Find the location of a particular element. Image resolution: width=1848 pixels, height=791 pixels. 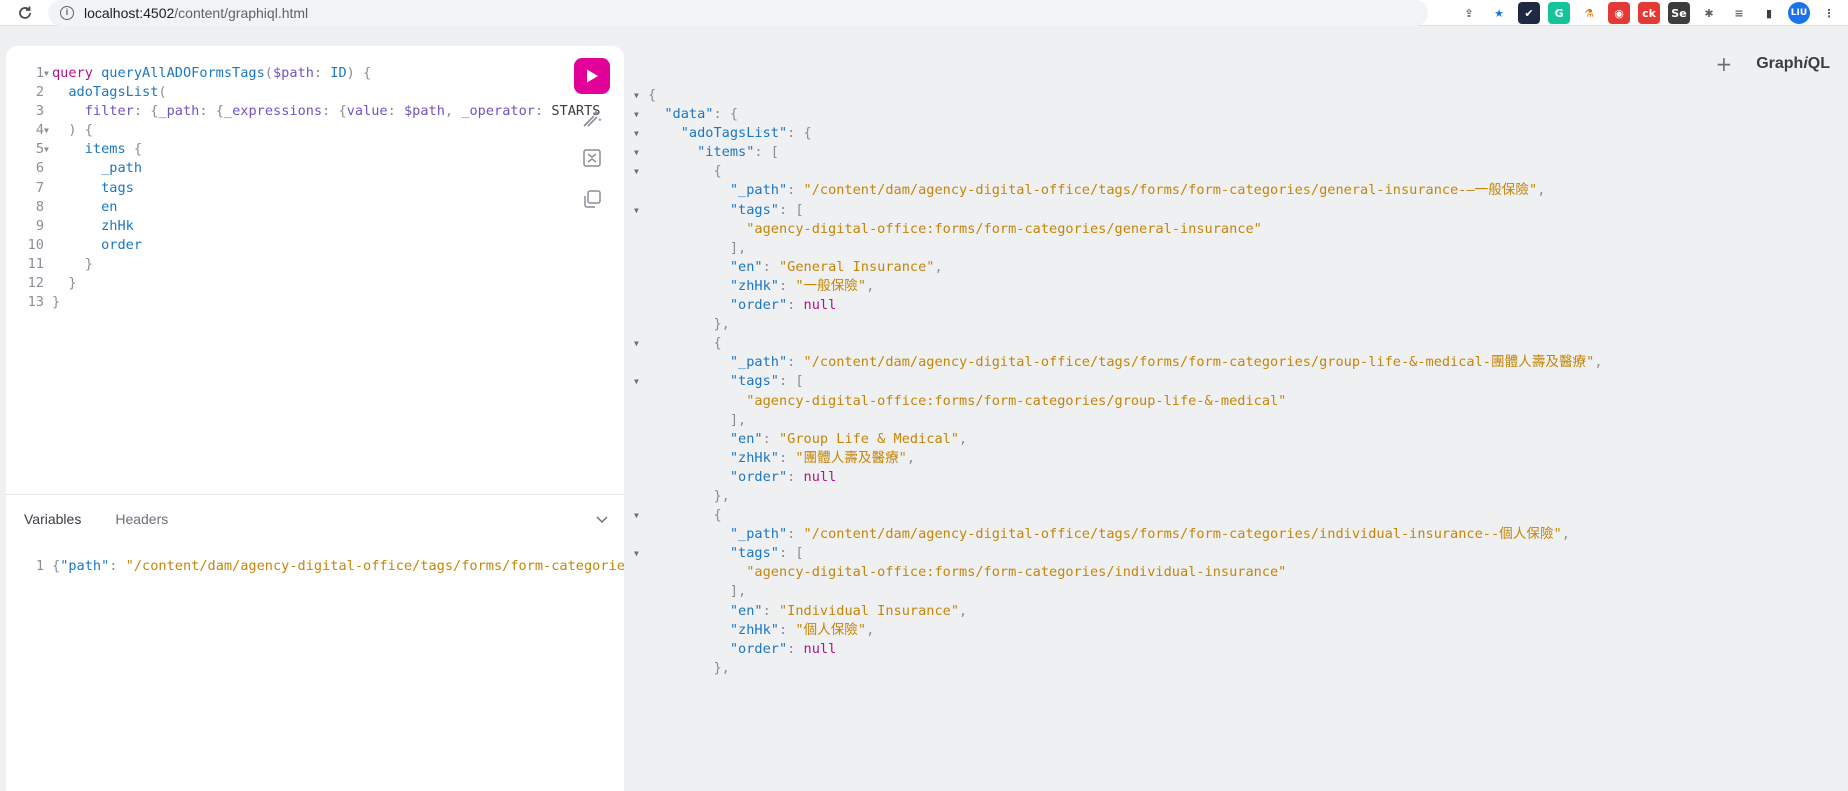

tab-variables: Variables is located at coordinates (52, 519).